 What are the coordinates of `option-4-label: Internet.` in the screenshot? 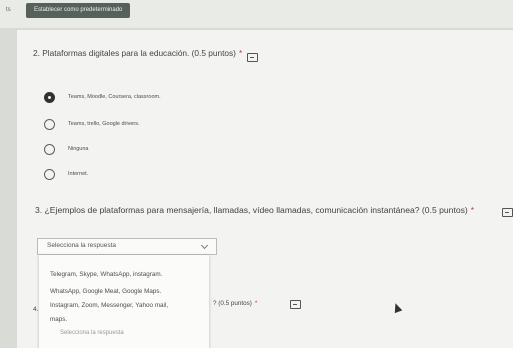 It's located at (78, 174).